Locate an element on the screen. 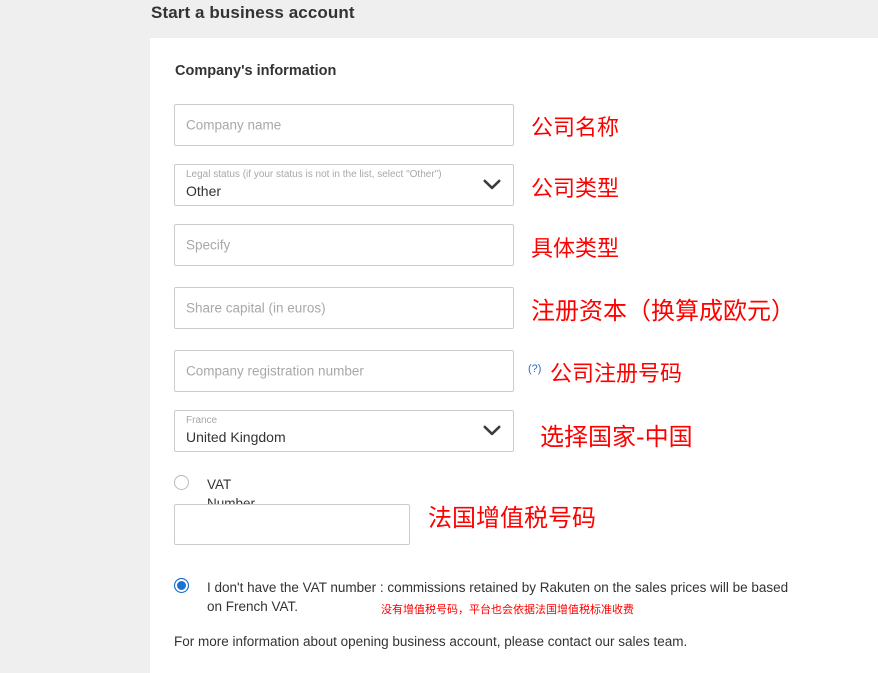 Image resolution: width=878 pixels, height=673 pixels. annotation-vat-number: 法国增值税号码 is located at coordinates (512, 518).